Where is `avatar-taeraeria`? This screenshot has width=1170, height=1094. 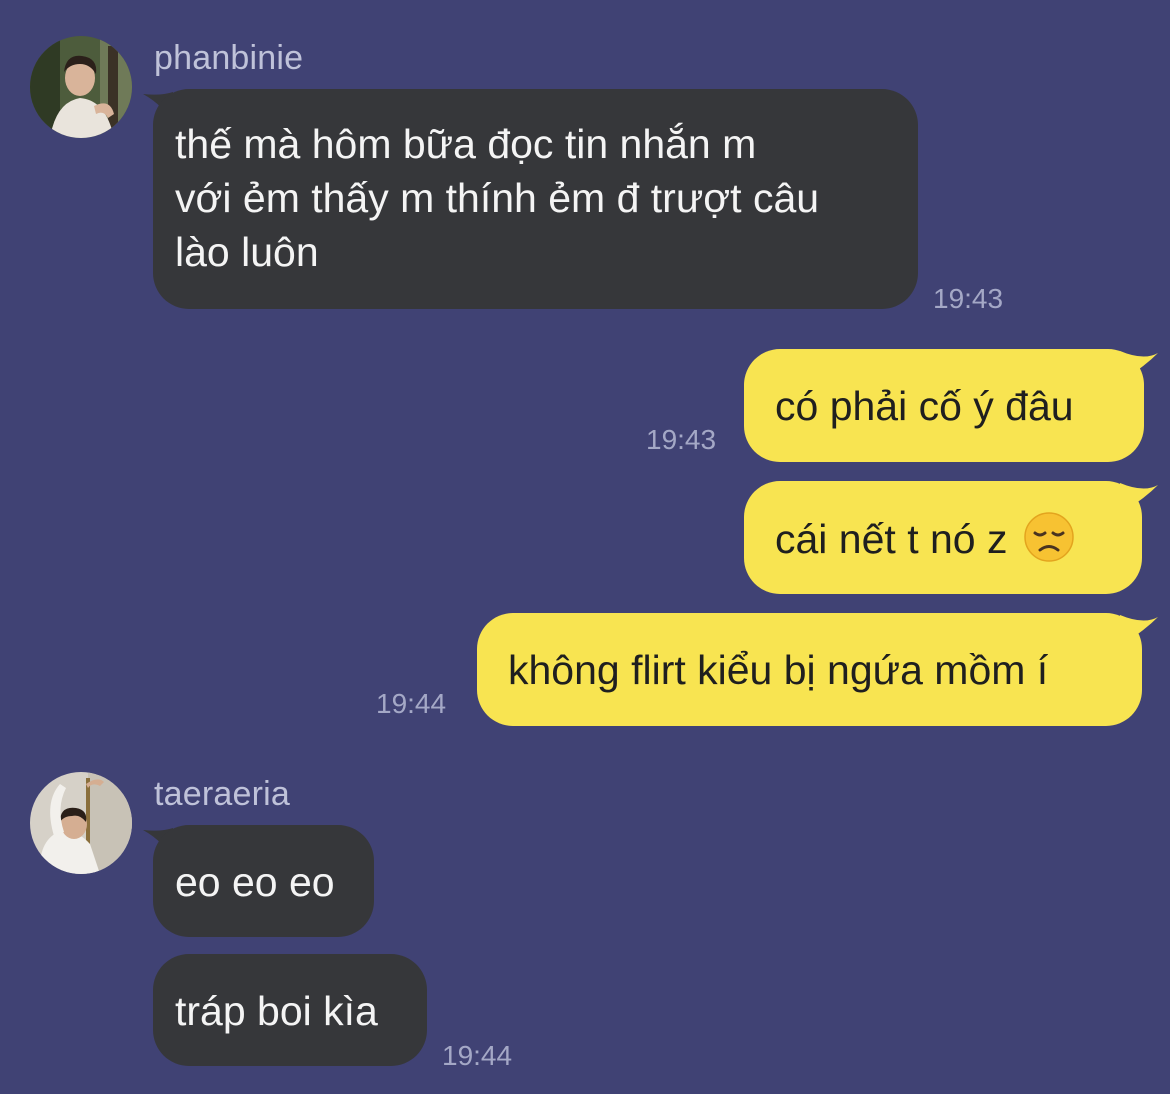 avatar-taeraeria is located at coordinates (81, 823).